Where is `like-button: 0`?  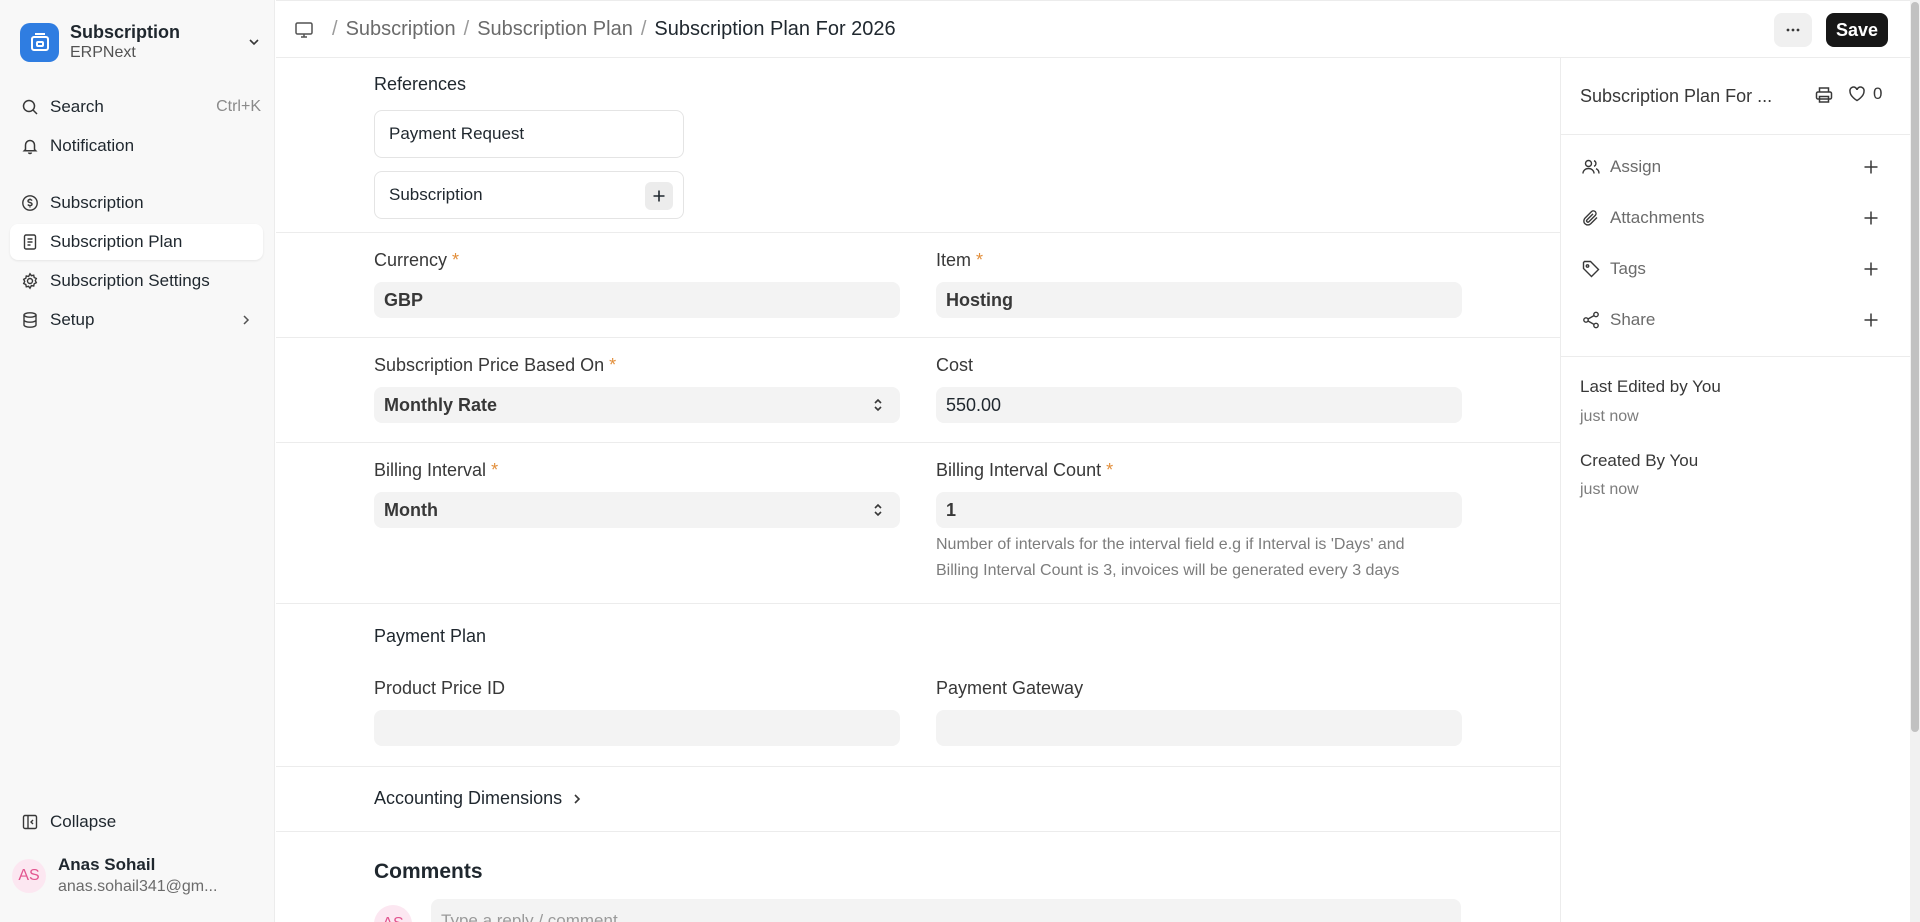
like-button: 0 is located at coordinates (1864, 94).